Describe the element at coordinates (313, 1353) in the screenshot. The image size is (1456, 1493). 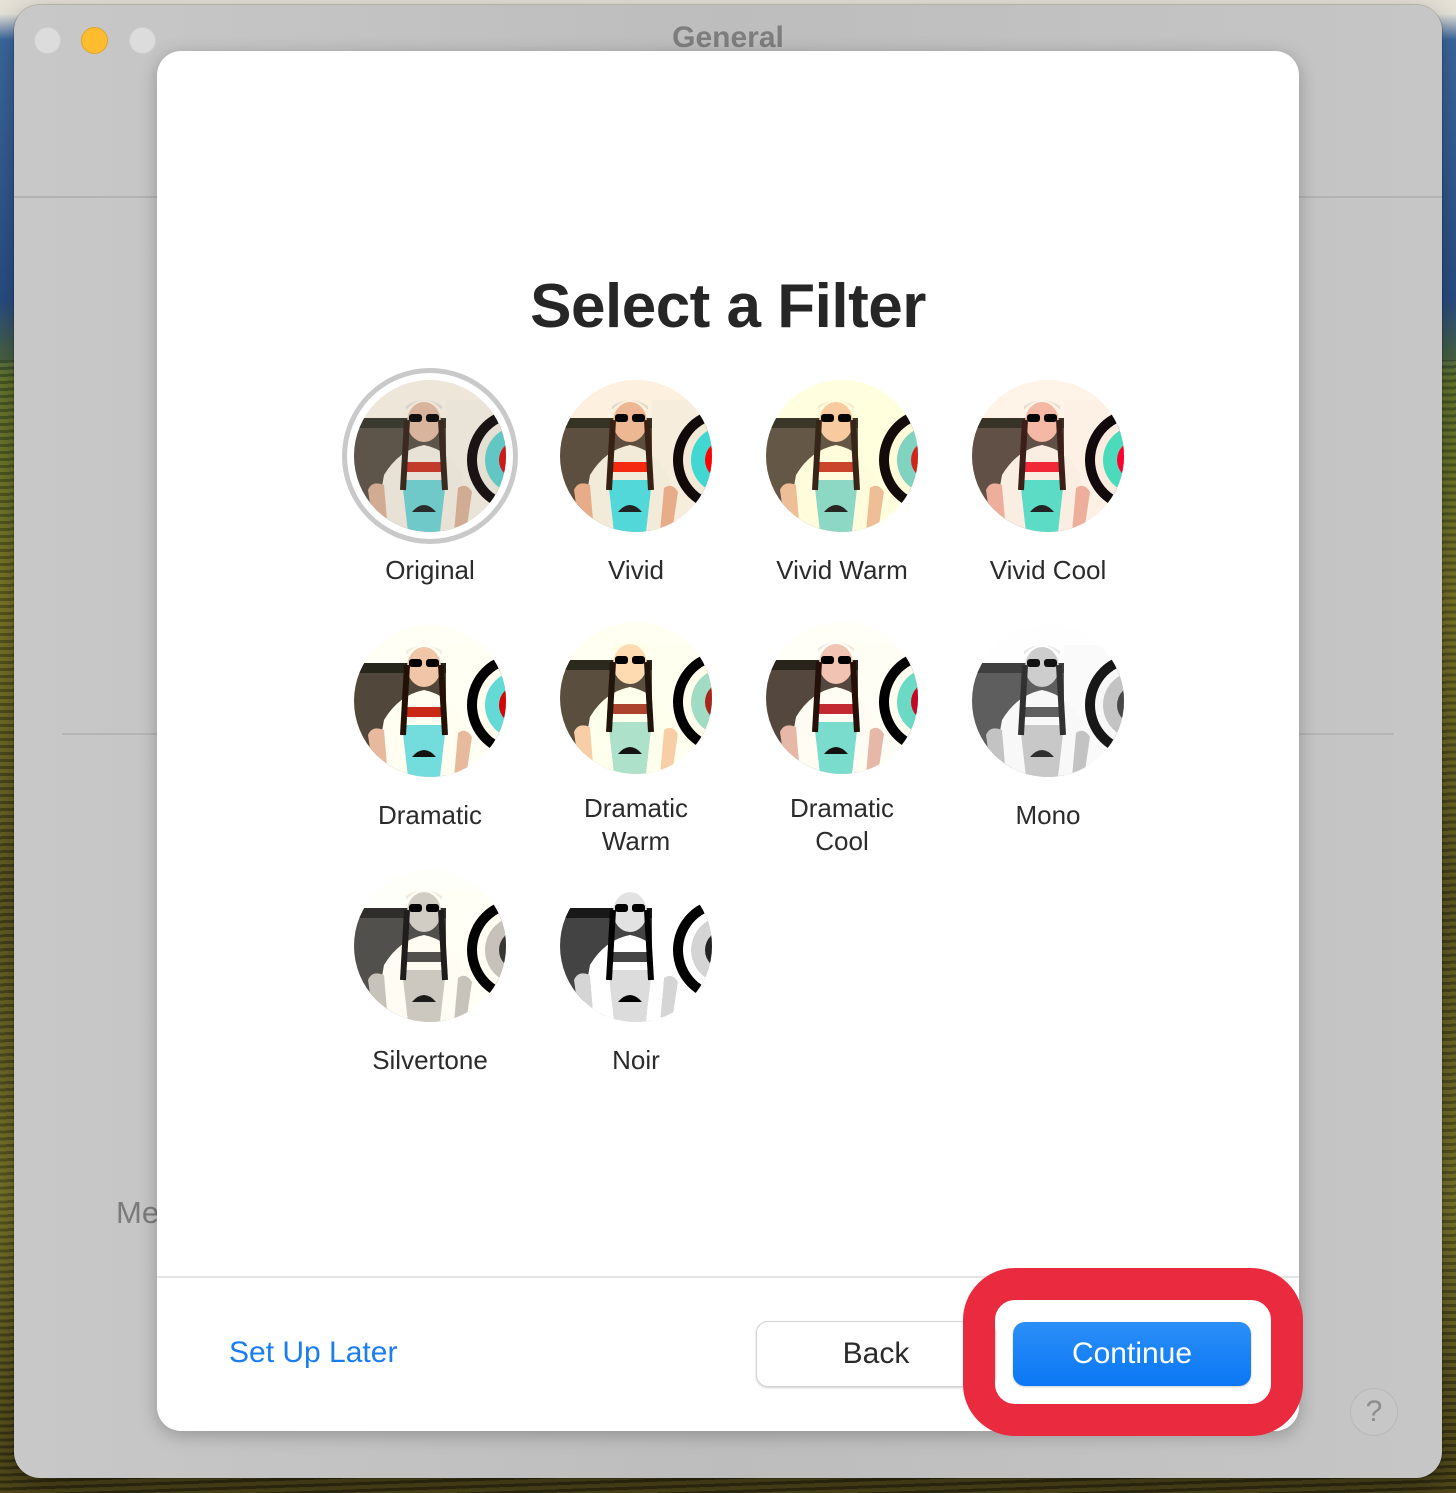
I see `set-up-later-link: Set Up Later` at that location.